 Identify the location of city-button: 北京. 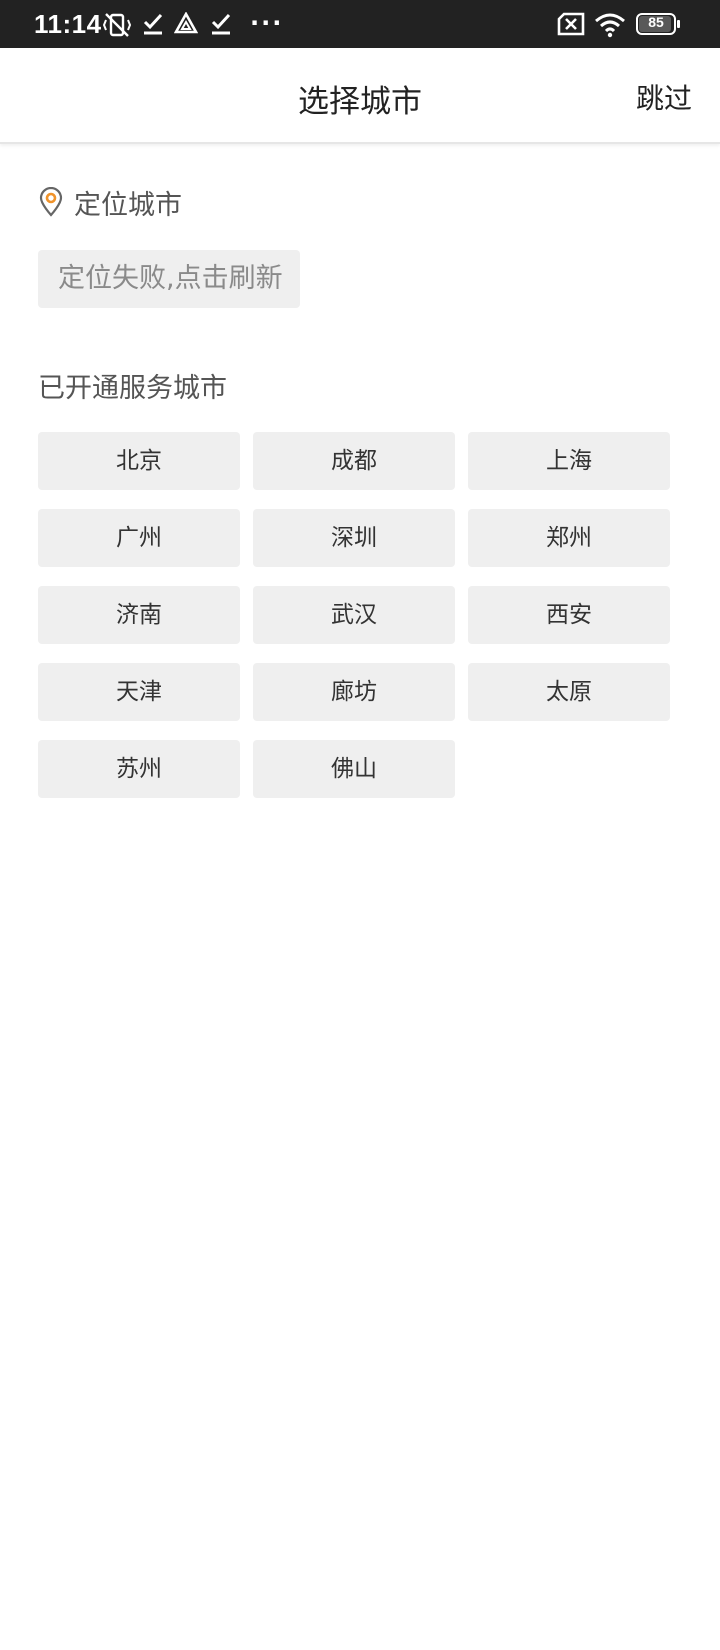
(139, 461).